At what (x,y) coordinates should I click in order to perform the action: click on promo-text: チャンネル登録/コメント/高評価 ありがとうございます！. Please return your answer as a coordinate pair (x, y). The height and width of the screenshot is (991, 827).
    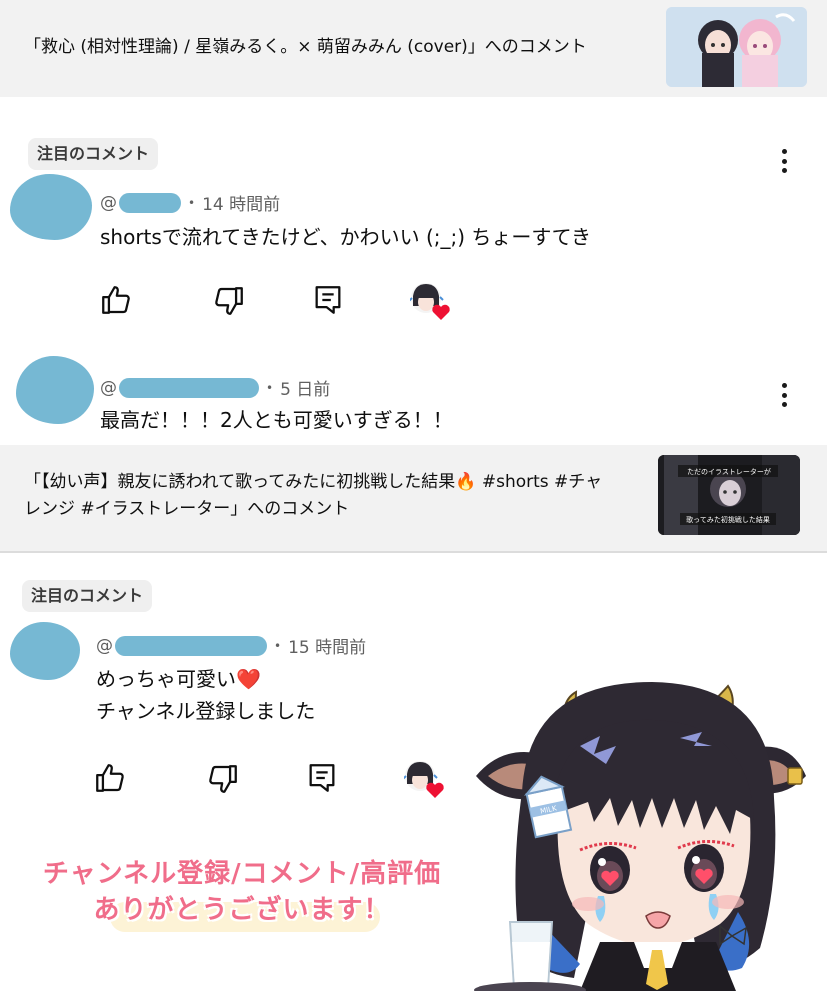
    Looking at the image, I should click on (242, 892).